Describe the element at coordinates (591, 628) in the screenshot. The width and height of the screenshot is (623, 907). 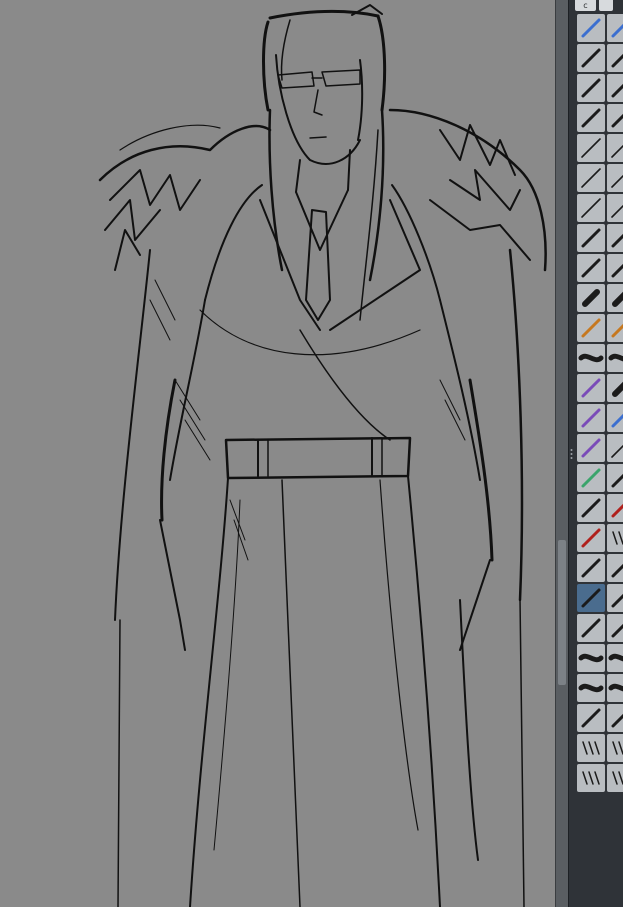
I see `ink-brush-icon` at that location.